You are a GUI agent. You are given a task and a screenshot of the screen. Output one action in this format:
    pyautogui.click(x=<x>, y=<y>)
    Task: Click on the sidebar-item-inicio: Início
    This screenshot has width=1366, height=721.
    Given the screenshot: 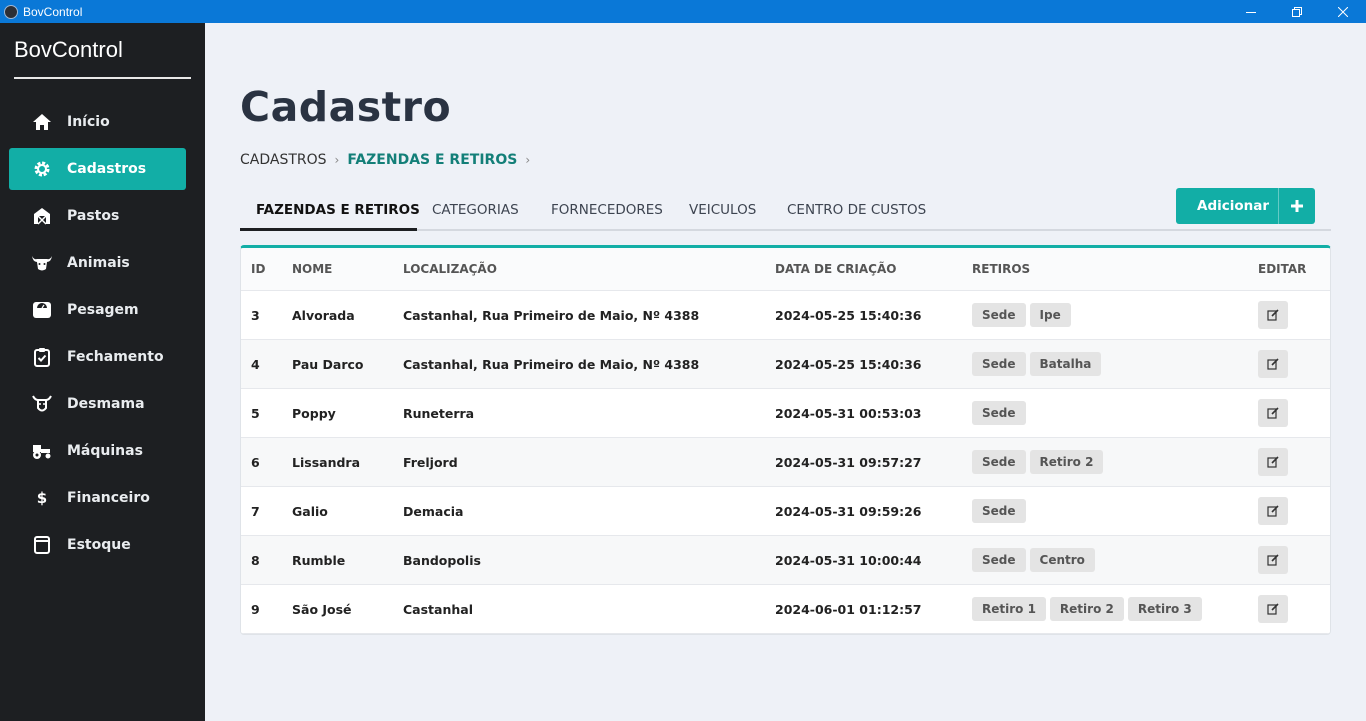 What is the action you would take?
    pyautogui.click(x=97, y=122)
    